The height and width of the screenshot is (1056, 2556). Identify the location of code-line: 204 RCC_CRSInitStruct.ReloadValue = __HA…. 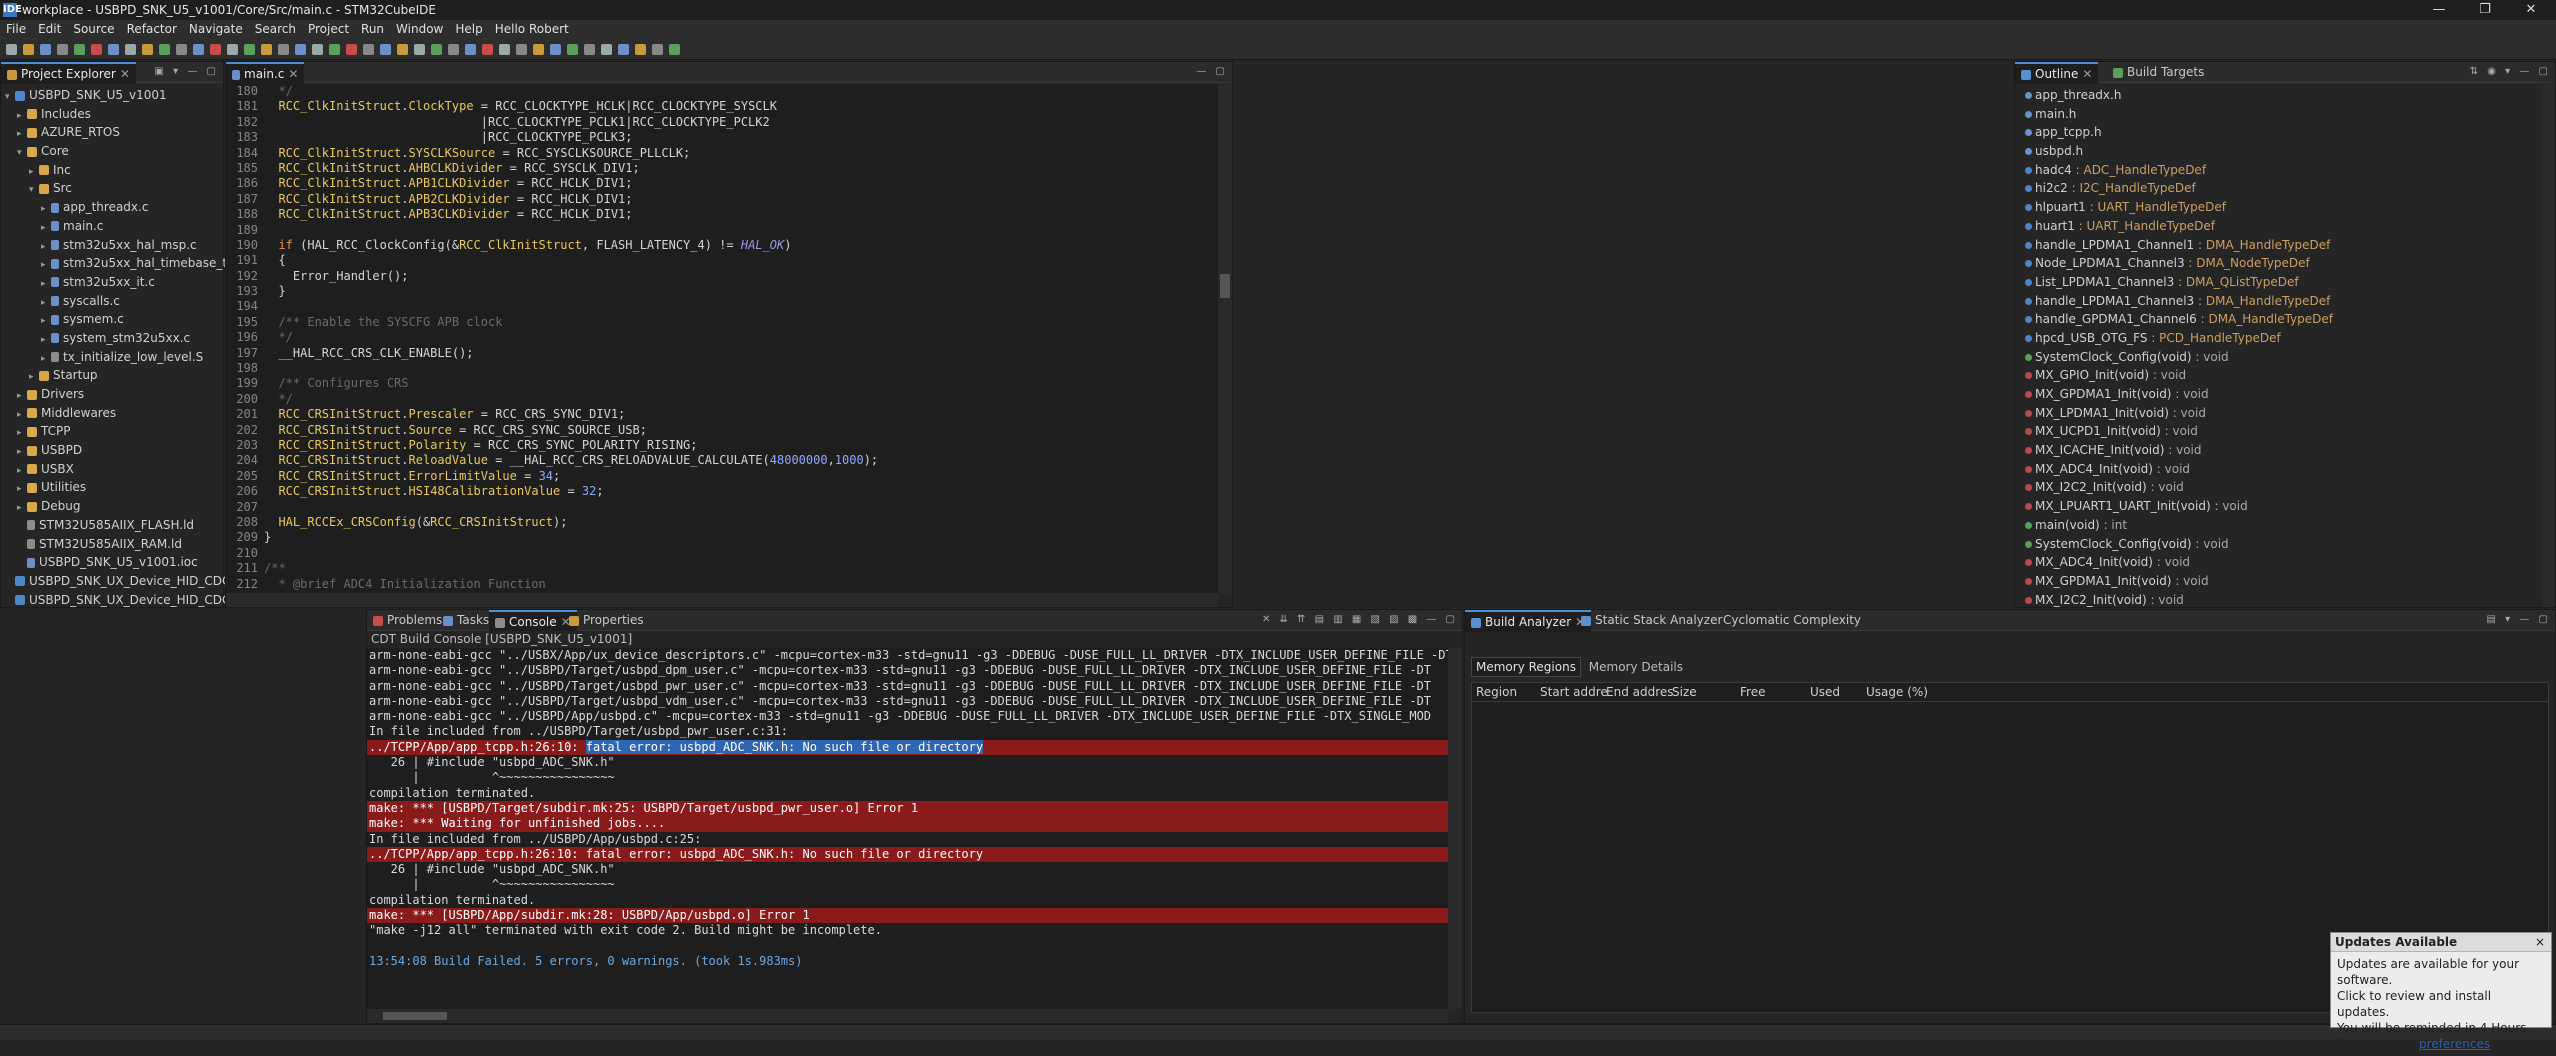
(722, 460).